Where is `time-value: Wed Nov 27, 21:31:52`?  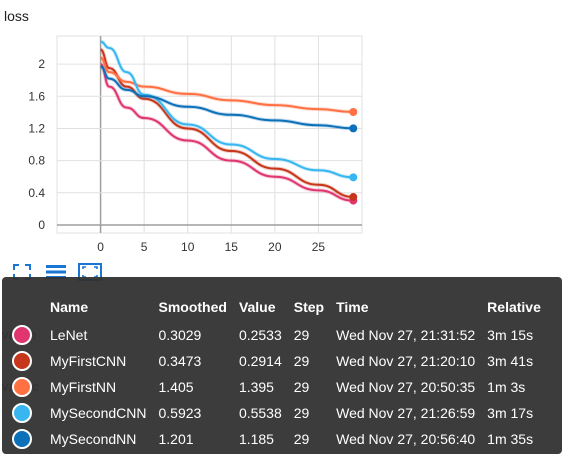
time-value: Wed Nov 27, 21:31:52 is located at coordinates (406, 335).